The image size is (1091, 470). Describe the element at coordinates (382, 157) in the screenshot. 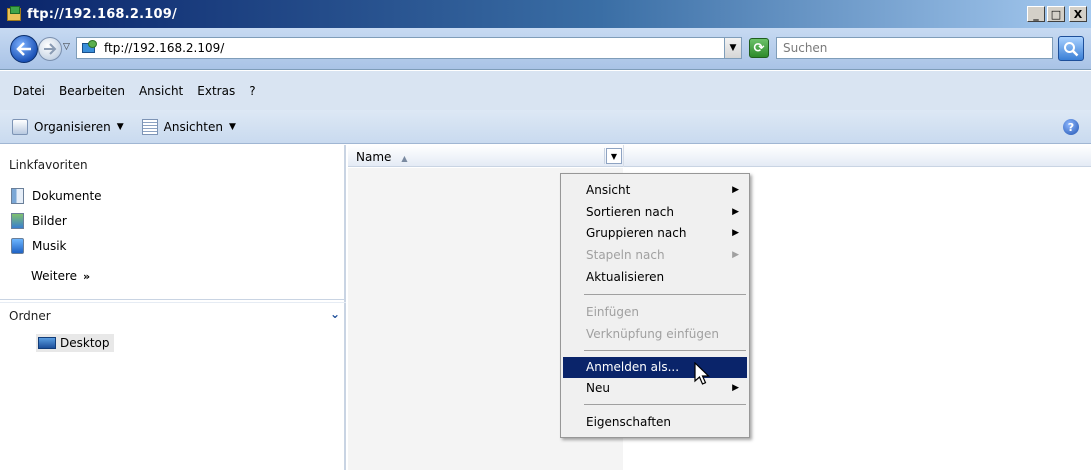

I see `column-header-name: Name ▲` at that location.